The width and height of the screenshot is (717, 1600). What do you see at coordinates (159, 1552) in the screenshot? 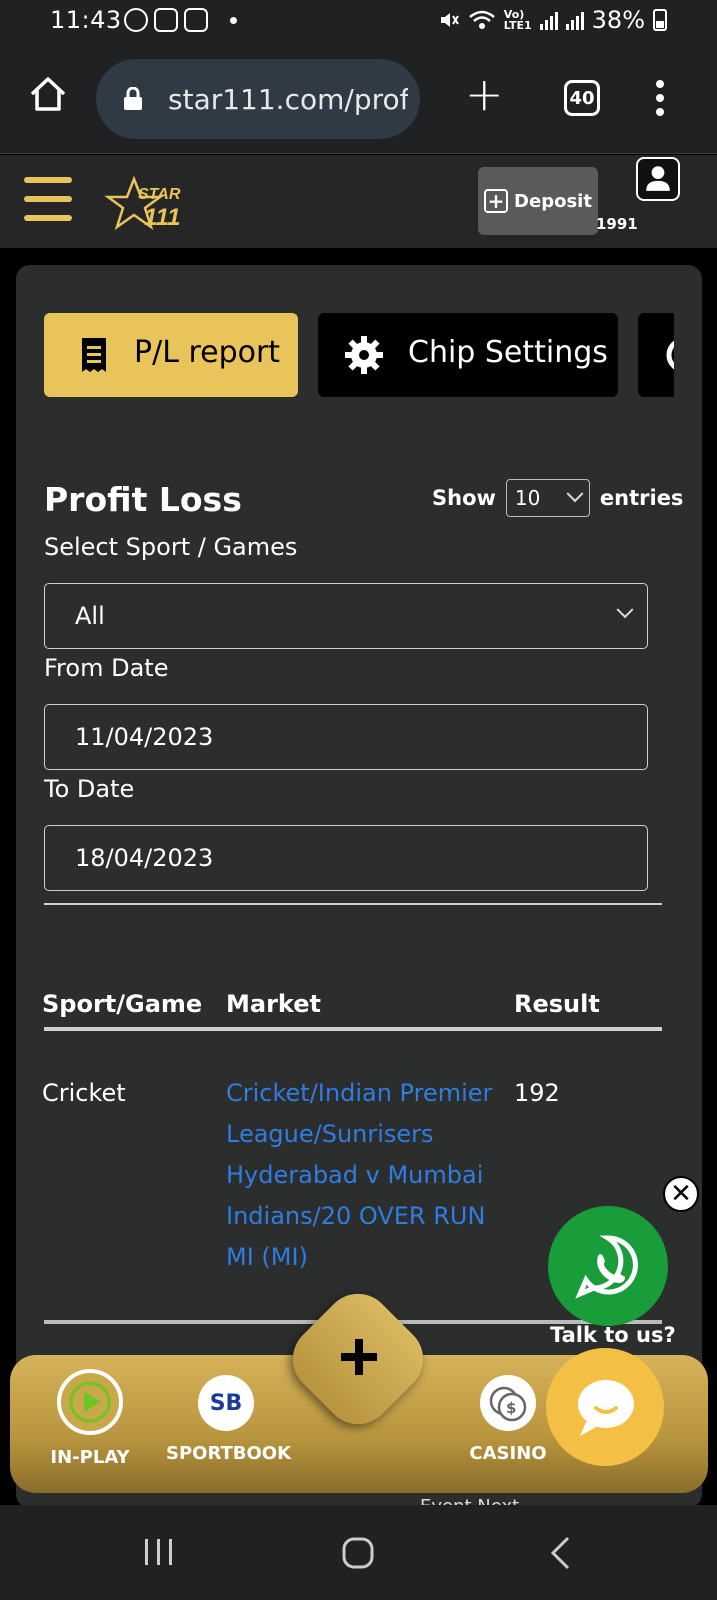
I see `recent-apps-icon` at bounding box center [159, 1552].